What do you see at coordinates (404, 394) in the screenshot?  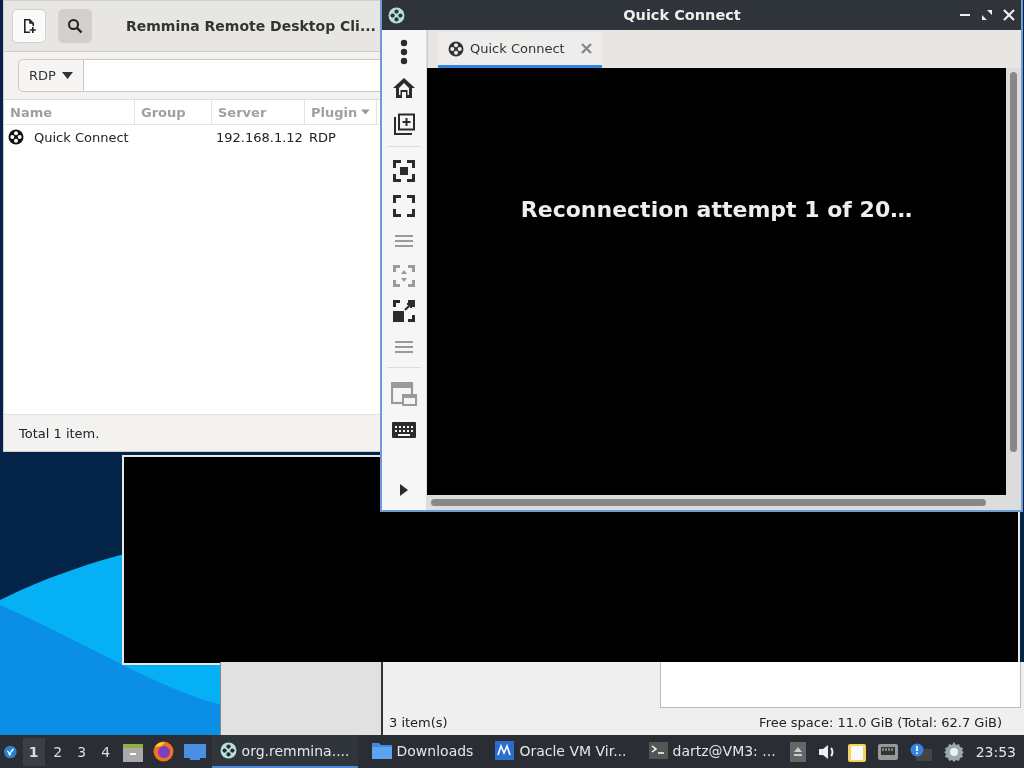 I see `multi-monitor-icon` at bounding box center [404, 394].